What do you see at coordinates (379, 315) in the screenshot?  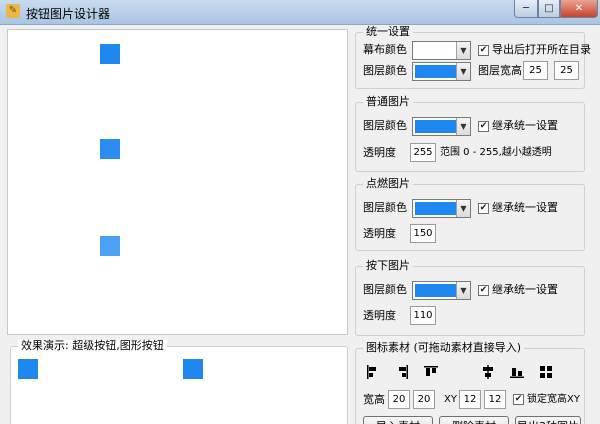 I see `pressed-opacity-label: 透明度` at bounding box center [379, 315].